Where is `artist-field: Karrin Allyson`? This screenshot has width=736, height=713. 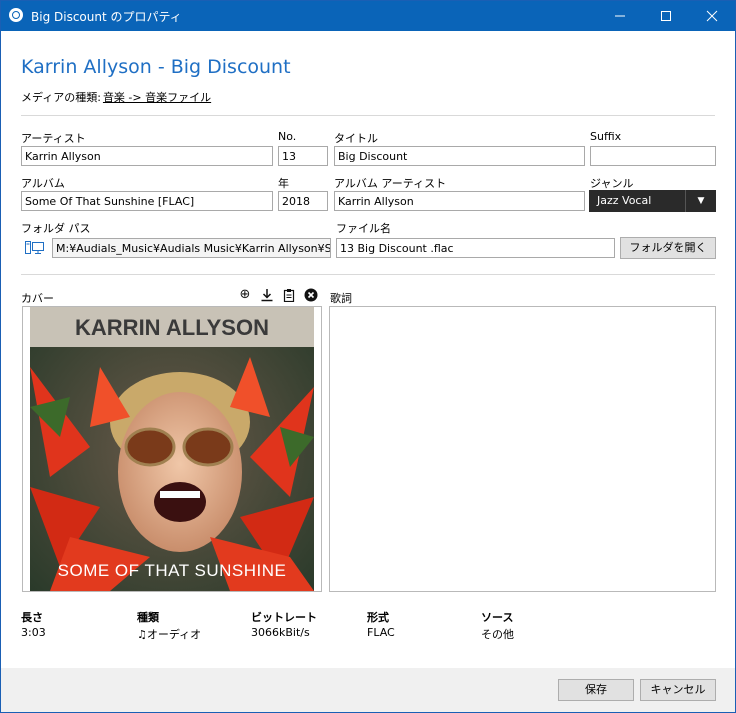 artist-field: Karrin Allyson is located at coordinates (147, 156).